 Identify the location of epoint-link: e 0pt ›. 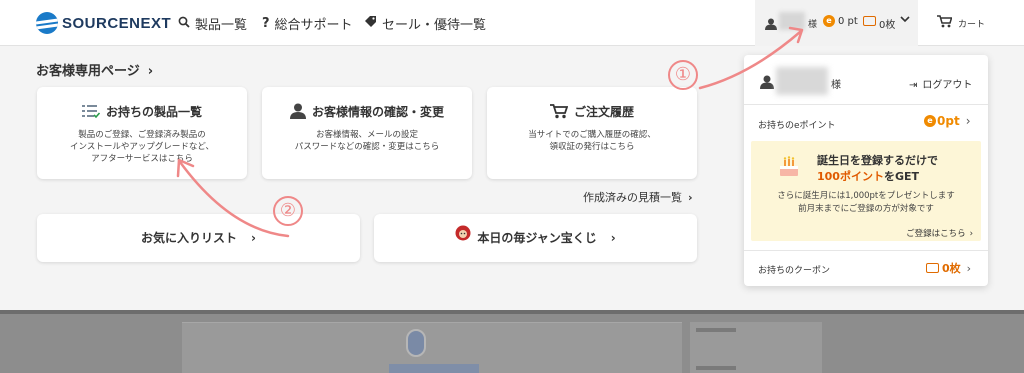
(947, 121).